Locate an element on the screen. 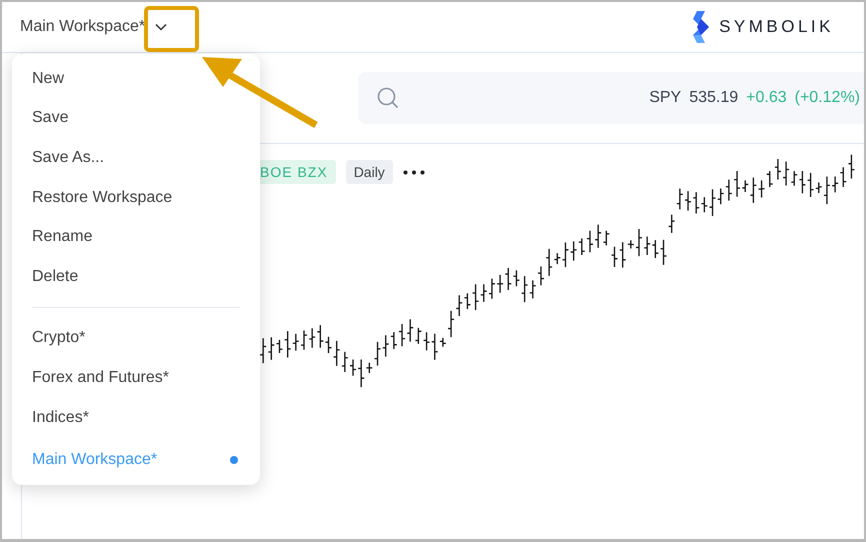 The image size is (866, 542). menu-item: New is located at coordinates (136, 79).